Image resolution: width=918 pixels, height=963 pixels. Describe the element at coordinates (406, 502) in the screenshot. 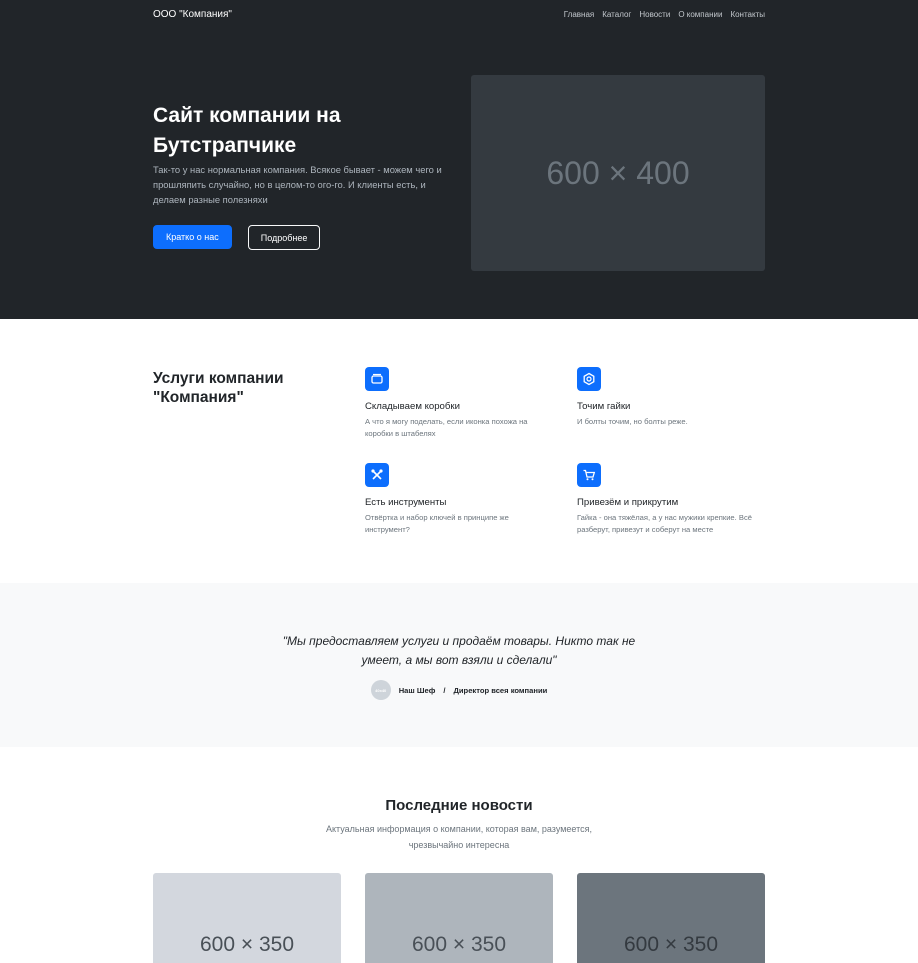

I see `feature-title: Есть инструменты` at that location.